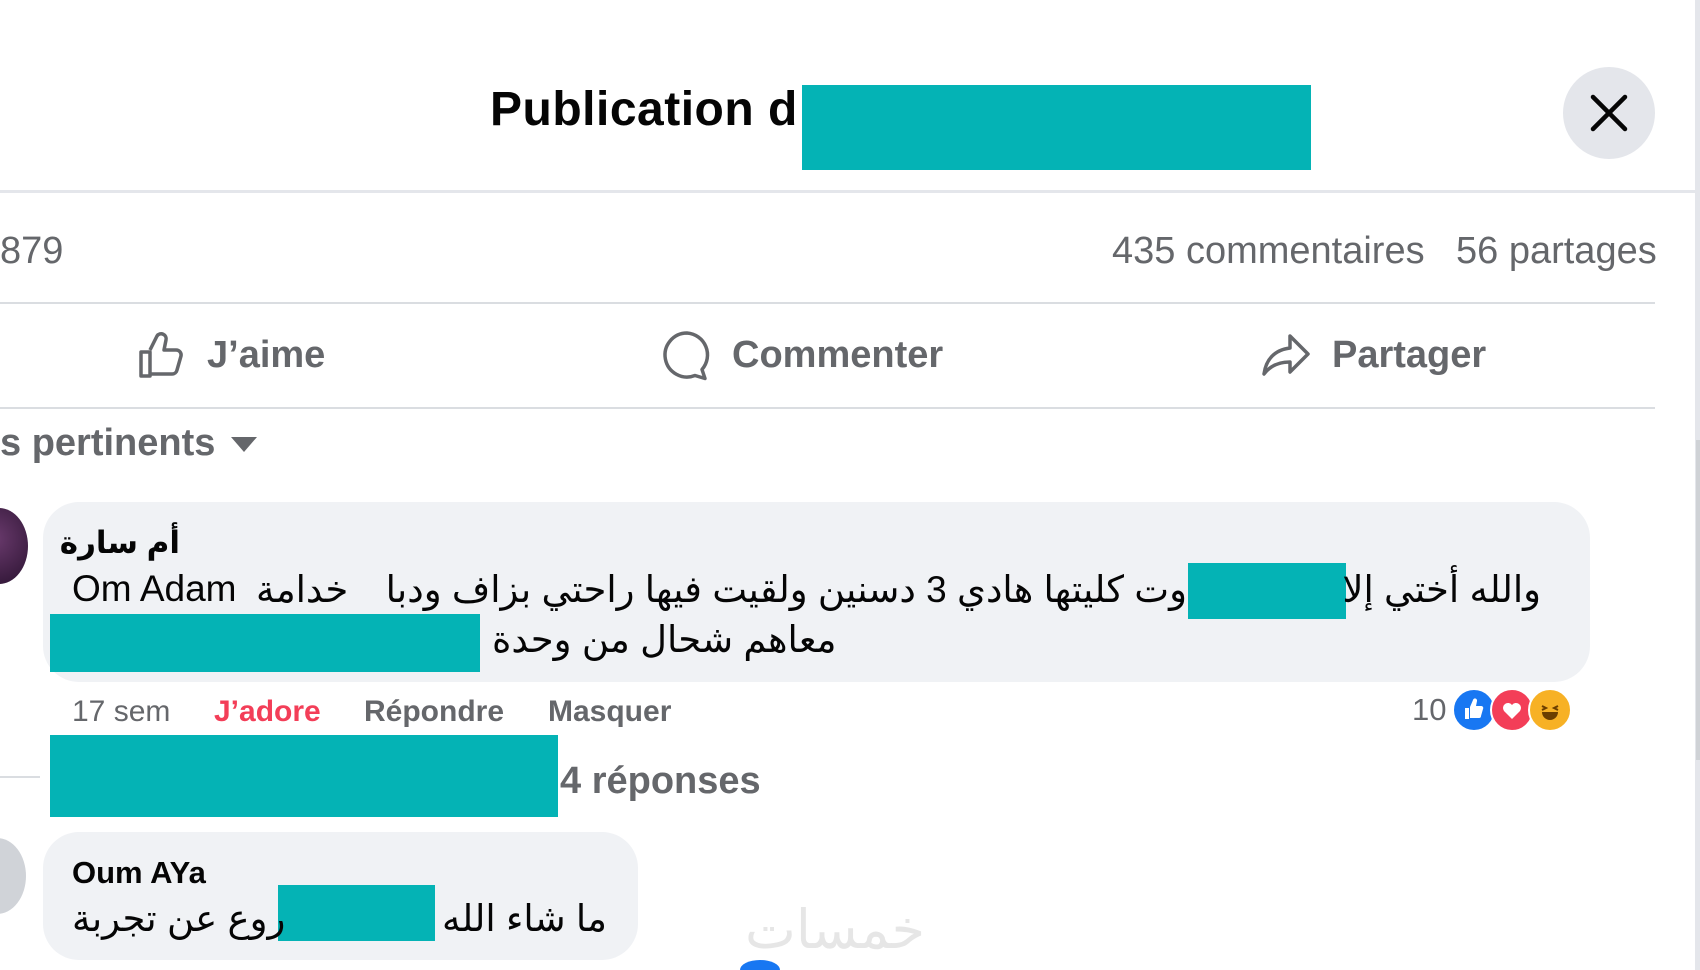  What do you see at coordinates (139, 873) in the screenshot?
I see `comment-author: Oum AYa` at bounding box center [139, 873].